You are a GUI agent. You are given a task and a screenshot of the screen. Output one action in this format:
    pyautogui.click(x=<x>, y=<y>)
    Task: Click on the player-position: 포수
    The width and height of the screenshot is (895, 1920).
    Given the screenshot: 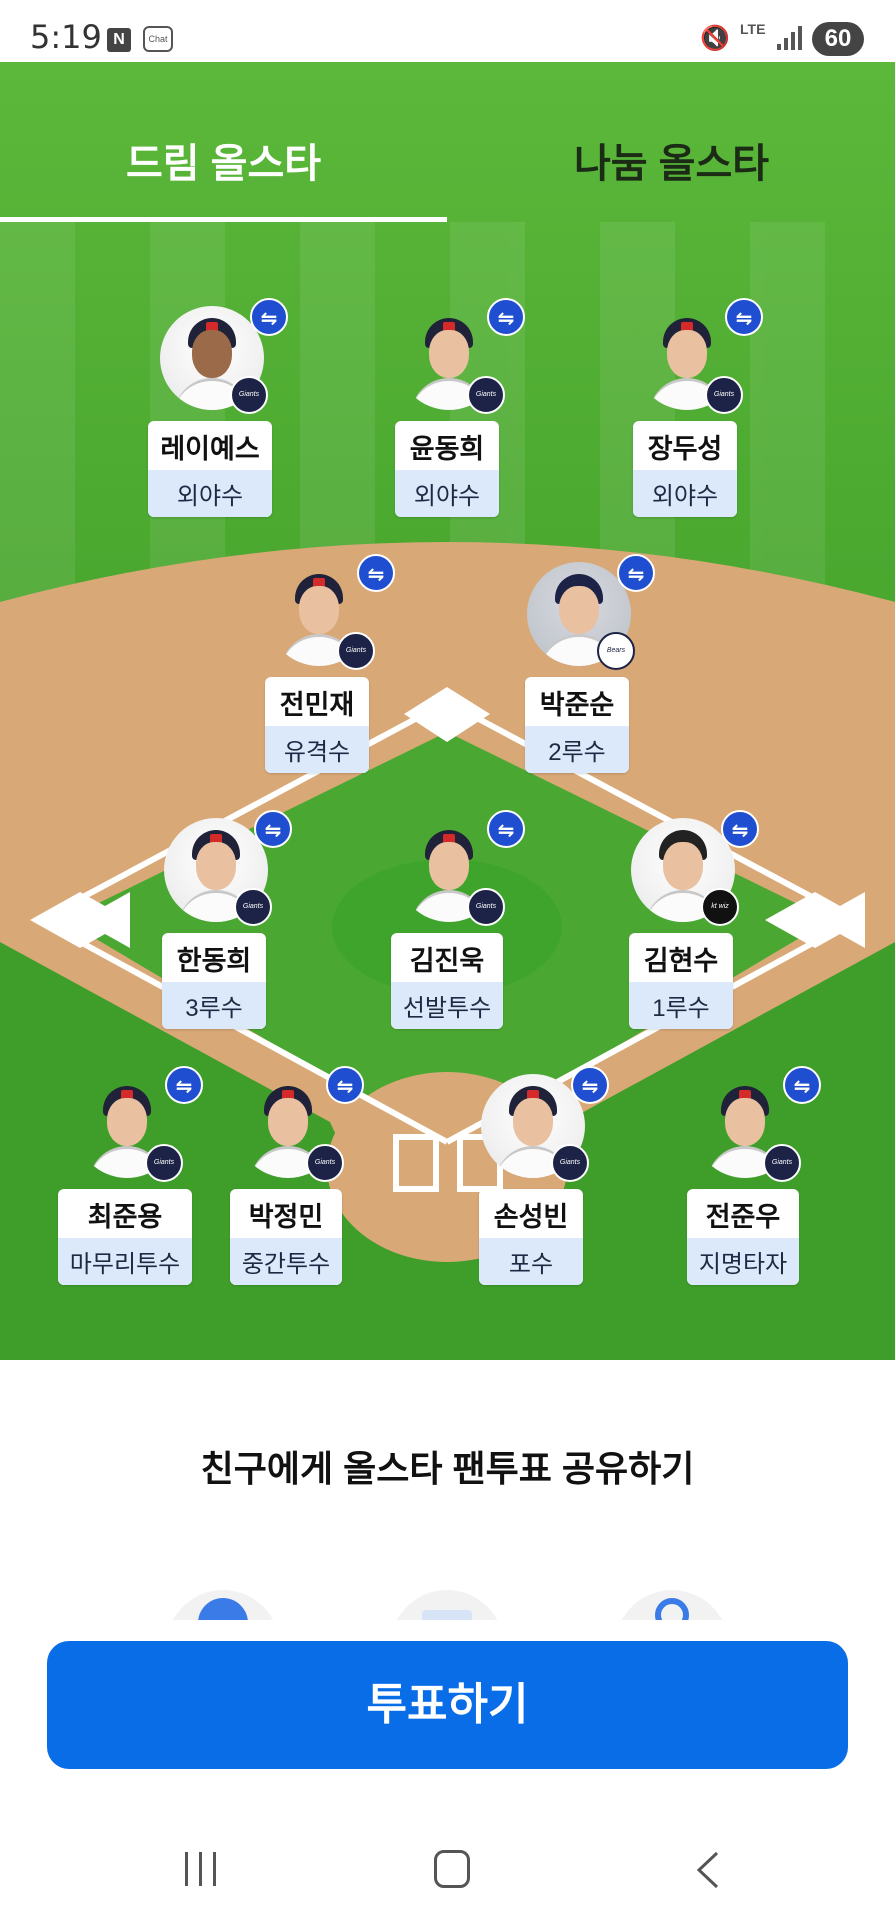 What is the action you would take?
    pyautogui.click(x=531, y=1261)
    